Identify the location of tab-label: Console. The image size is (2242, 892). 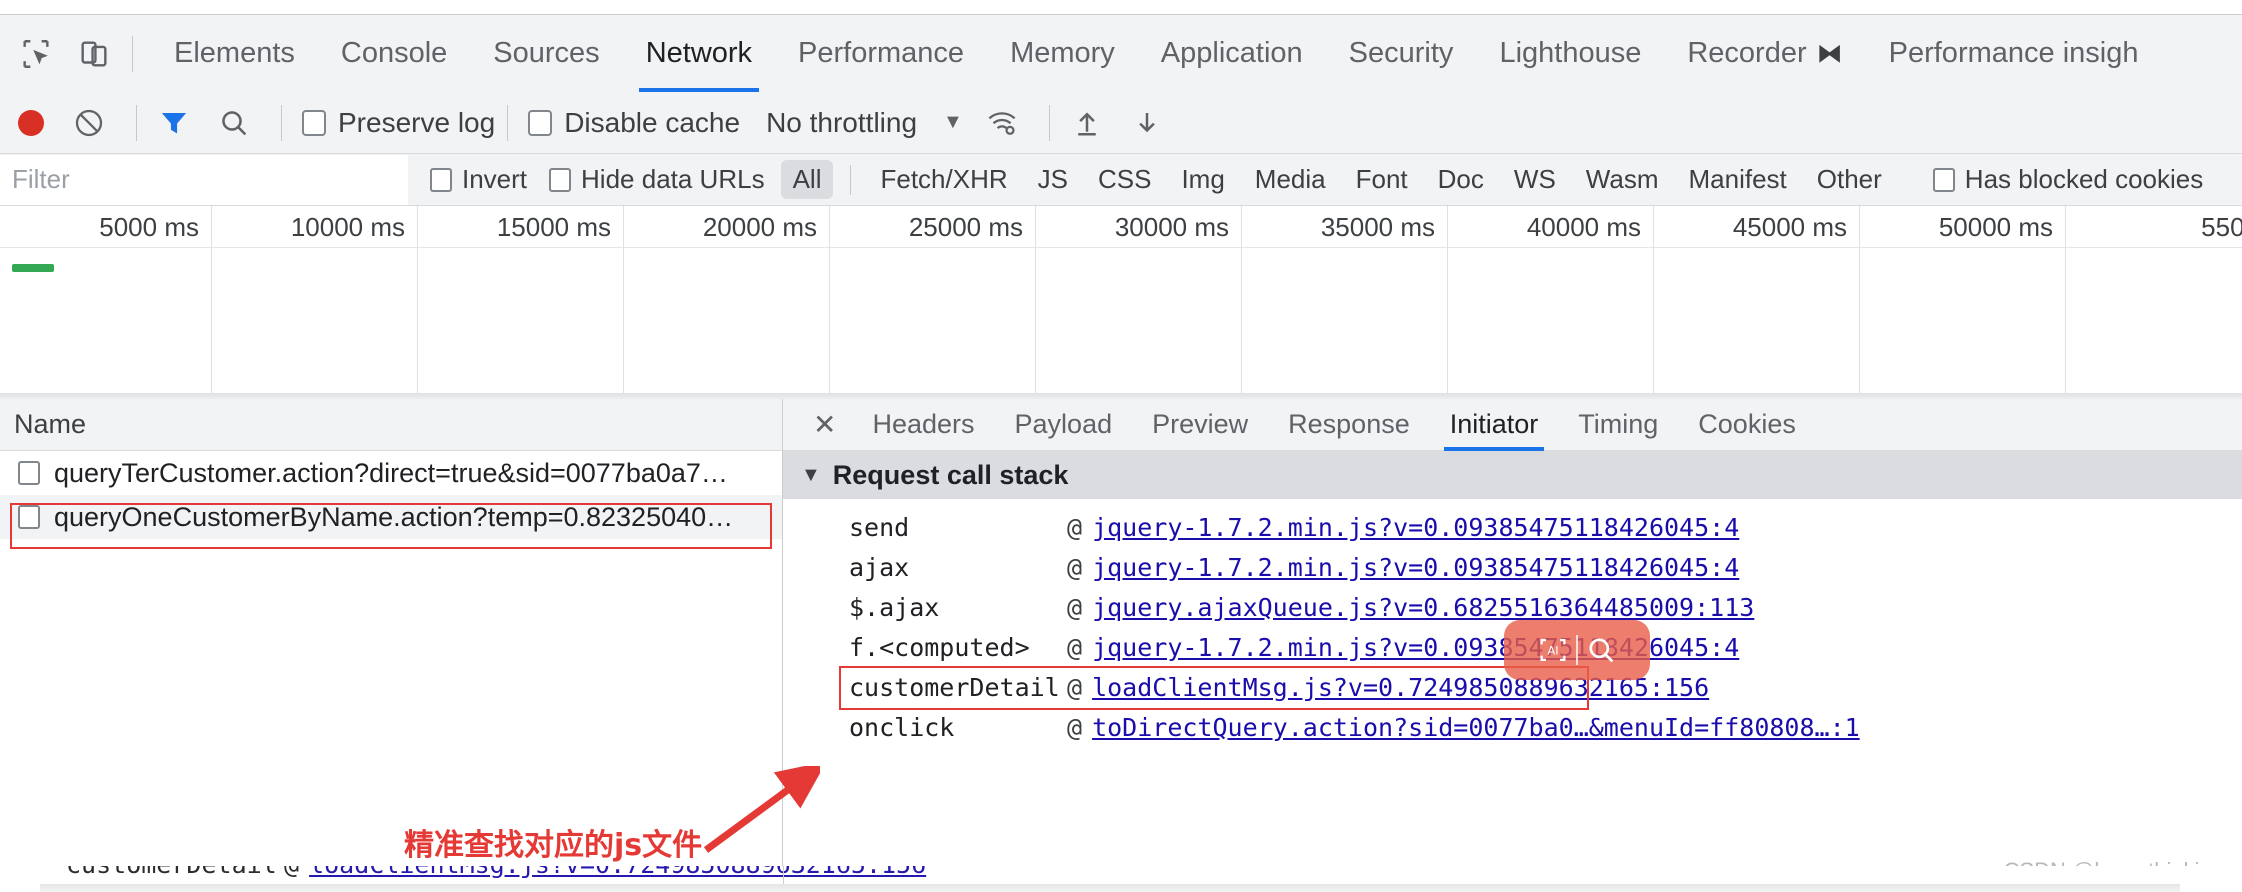
(394, 53).